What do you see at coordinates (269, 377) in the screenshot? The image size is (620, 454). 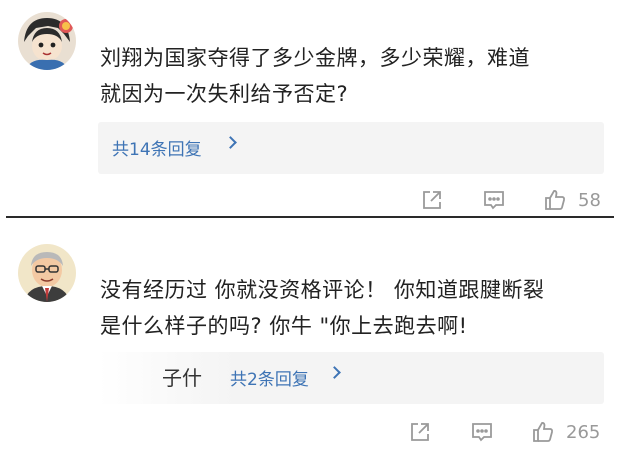 I see `replies-count-link: 共2条回复` at bounding box center [269, 377].